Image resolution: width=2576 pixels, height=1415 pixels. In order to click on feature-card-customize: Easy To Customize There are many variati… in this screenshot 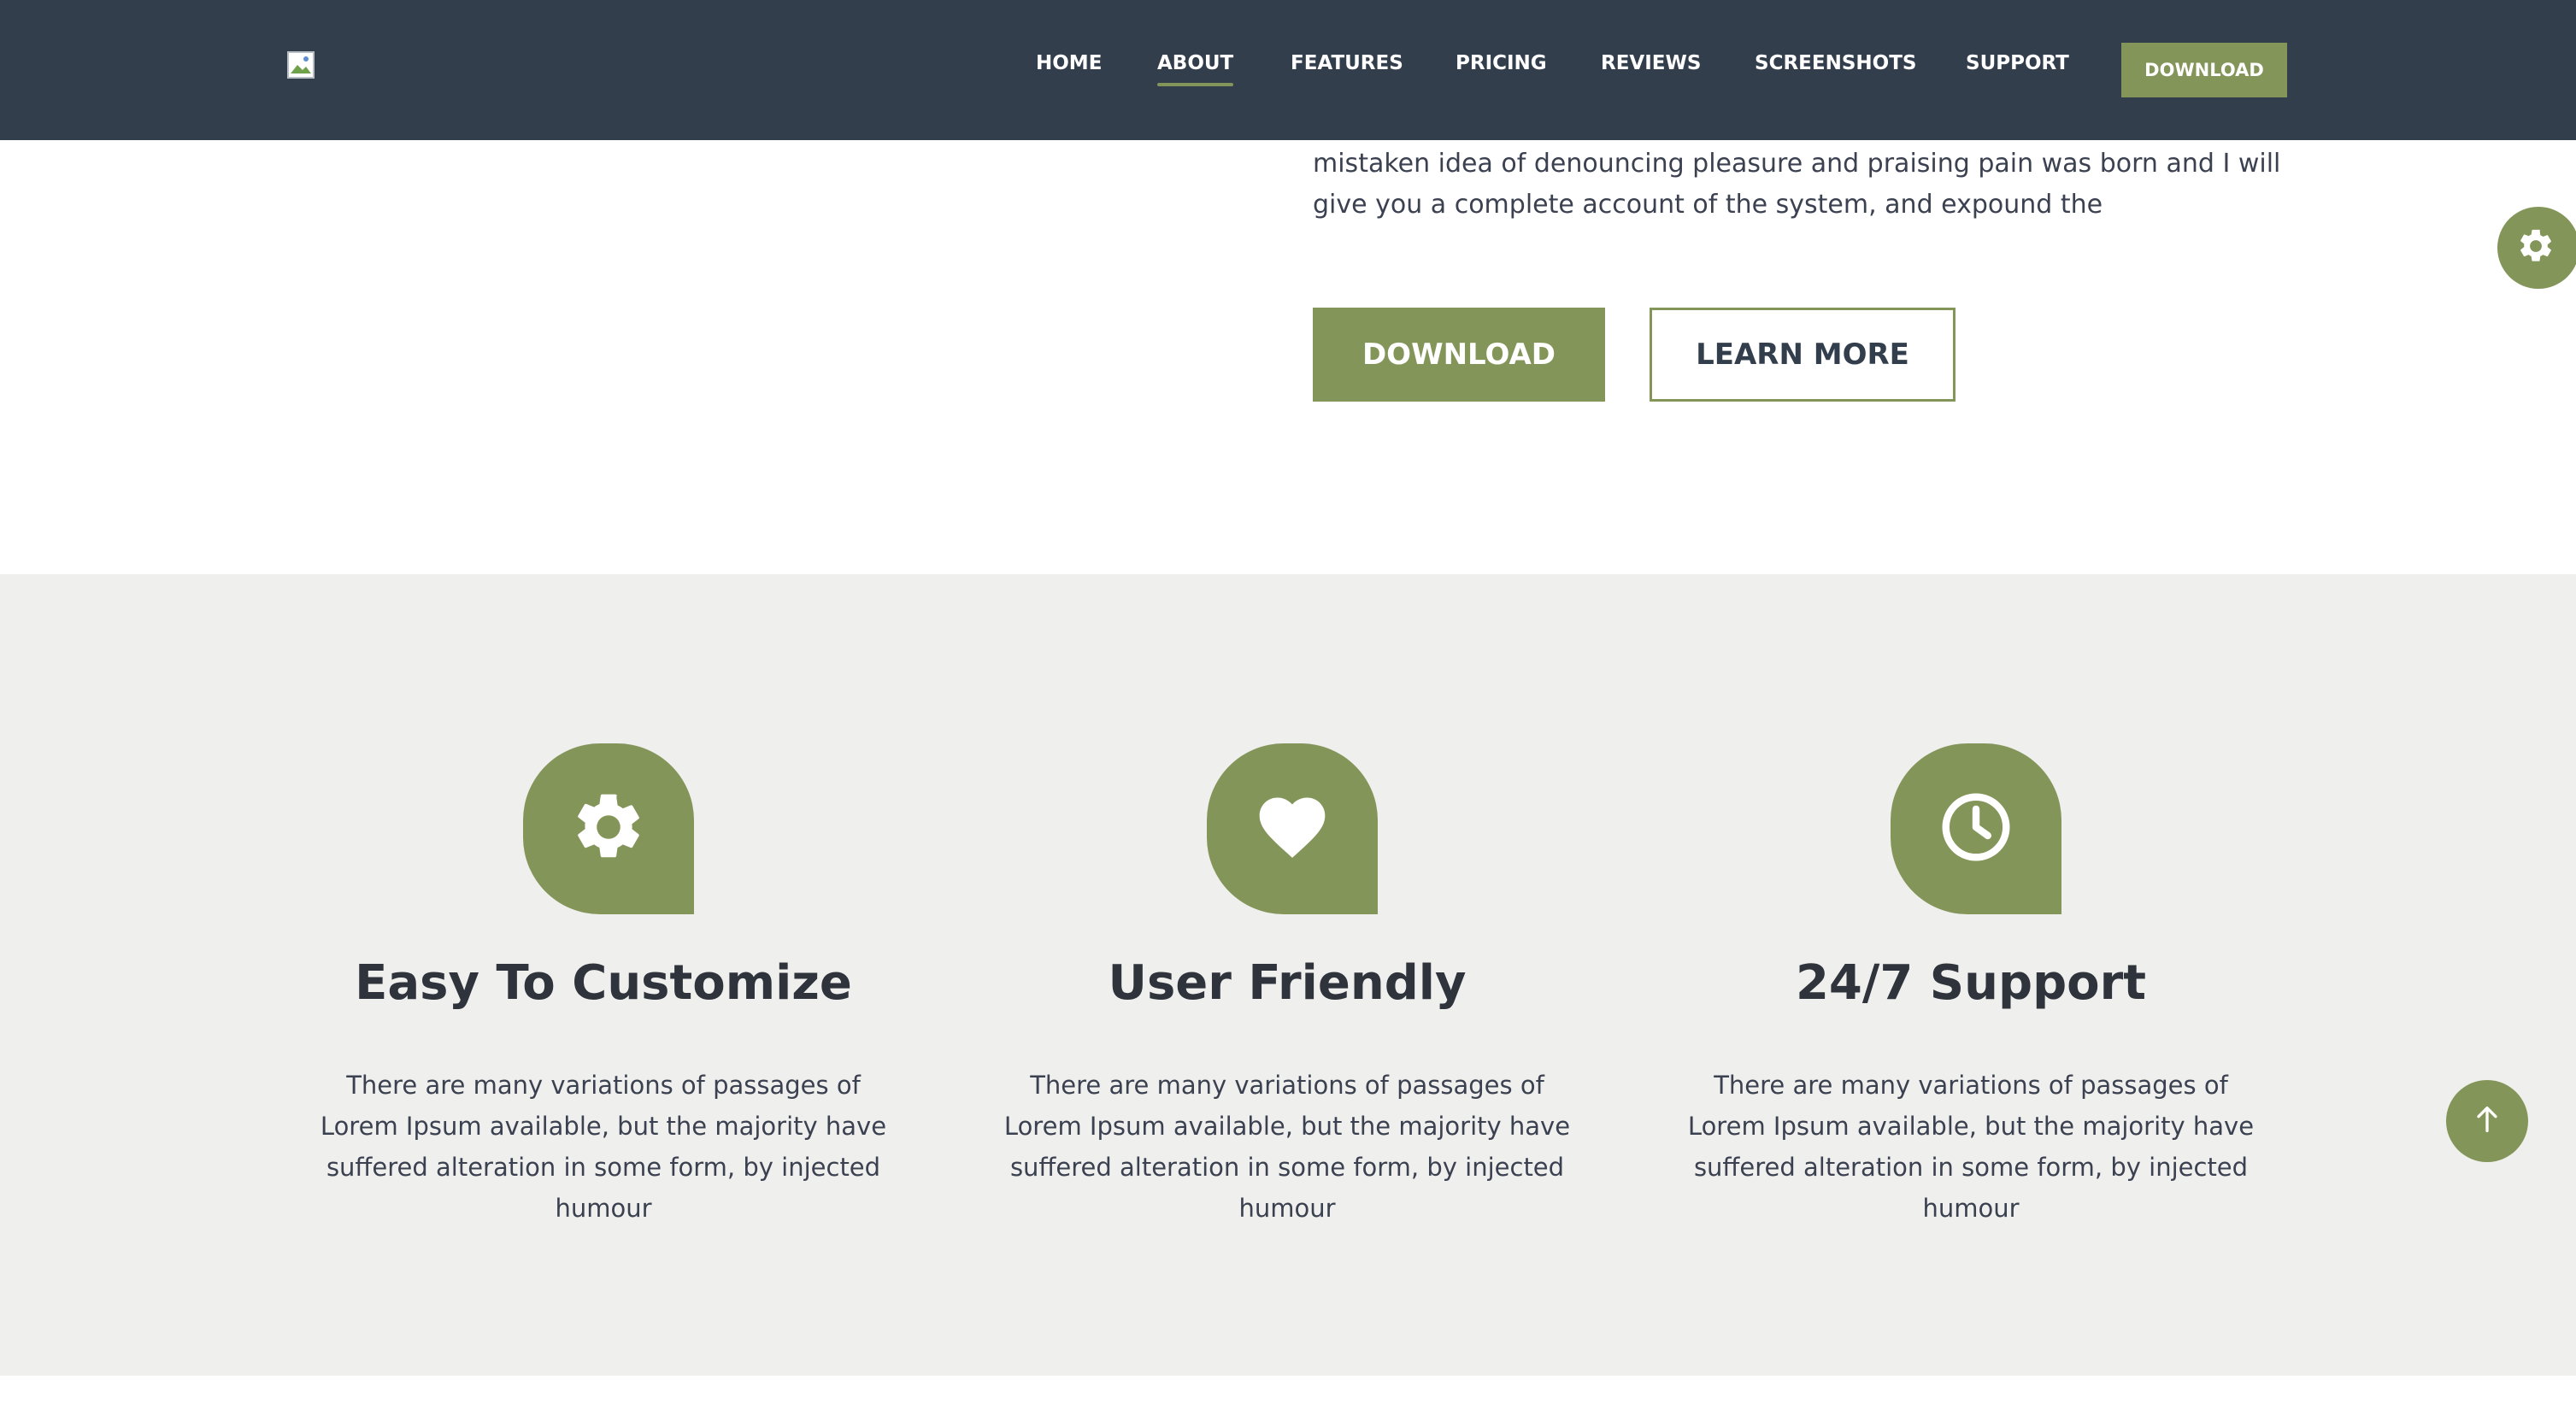, I will do `click(603, 975)`.